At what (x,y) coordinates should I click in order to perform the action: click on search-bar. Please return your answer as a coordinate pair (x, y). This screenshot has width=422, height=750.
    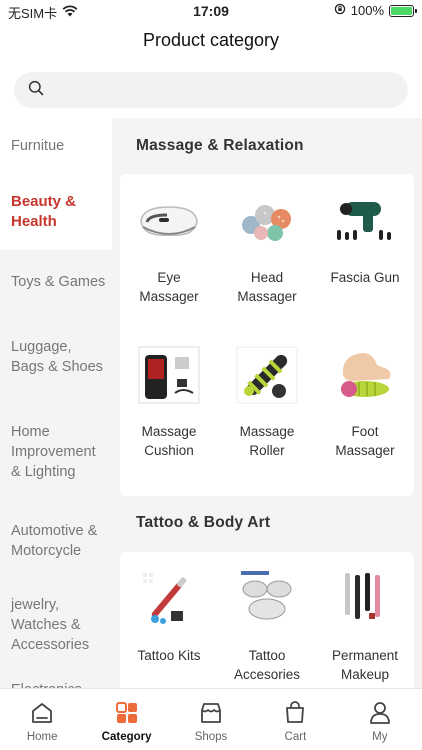
    Looking at the image, I should click on (211, 90).